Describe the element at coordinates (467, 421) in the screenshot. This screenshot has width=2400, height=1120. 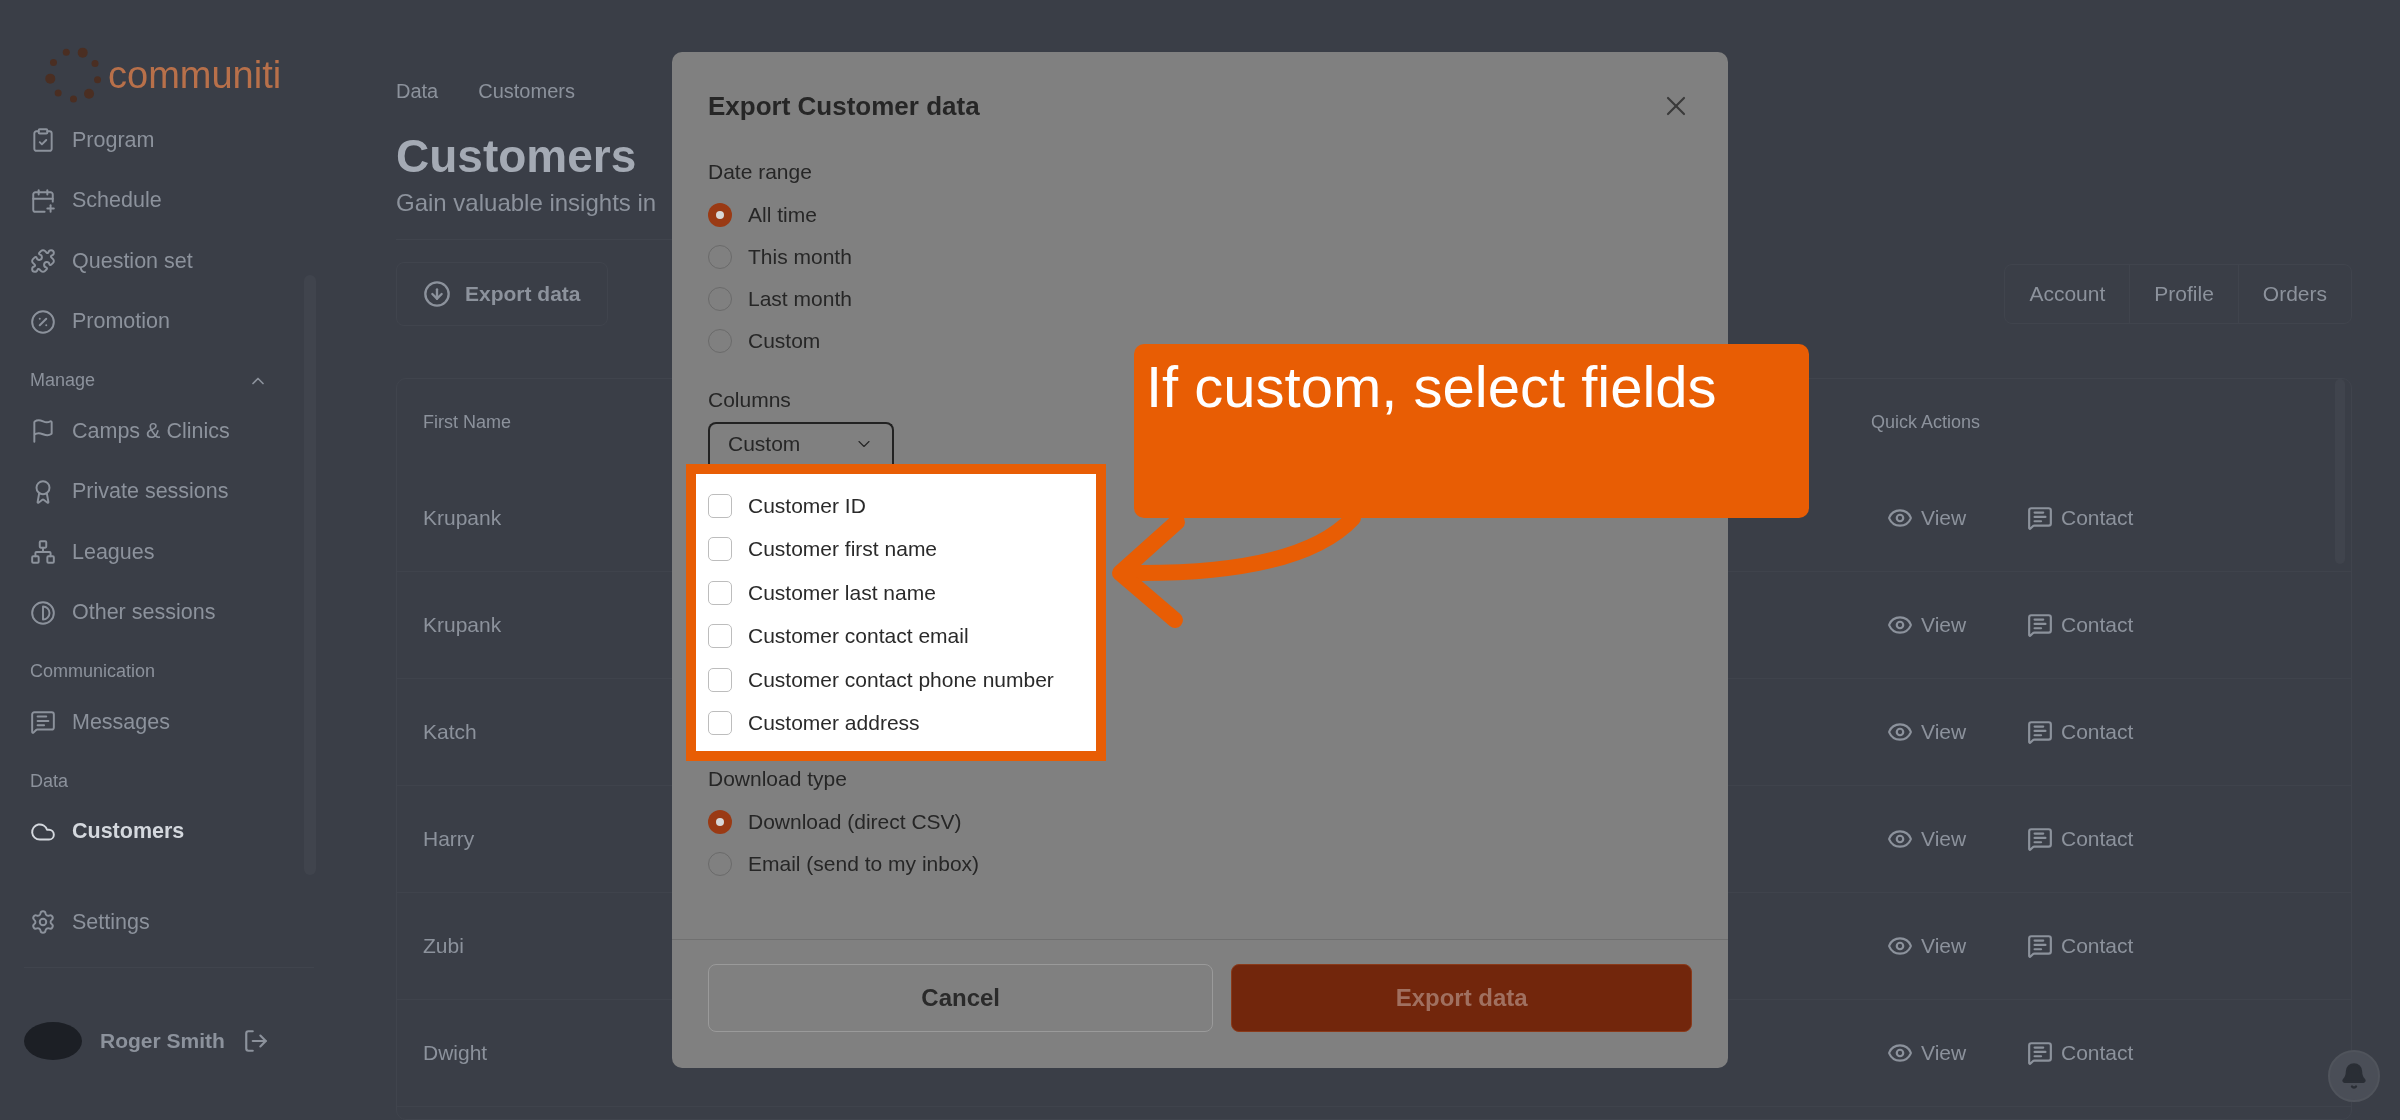
I see `column-header: First Name` at that location.